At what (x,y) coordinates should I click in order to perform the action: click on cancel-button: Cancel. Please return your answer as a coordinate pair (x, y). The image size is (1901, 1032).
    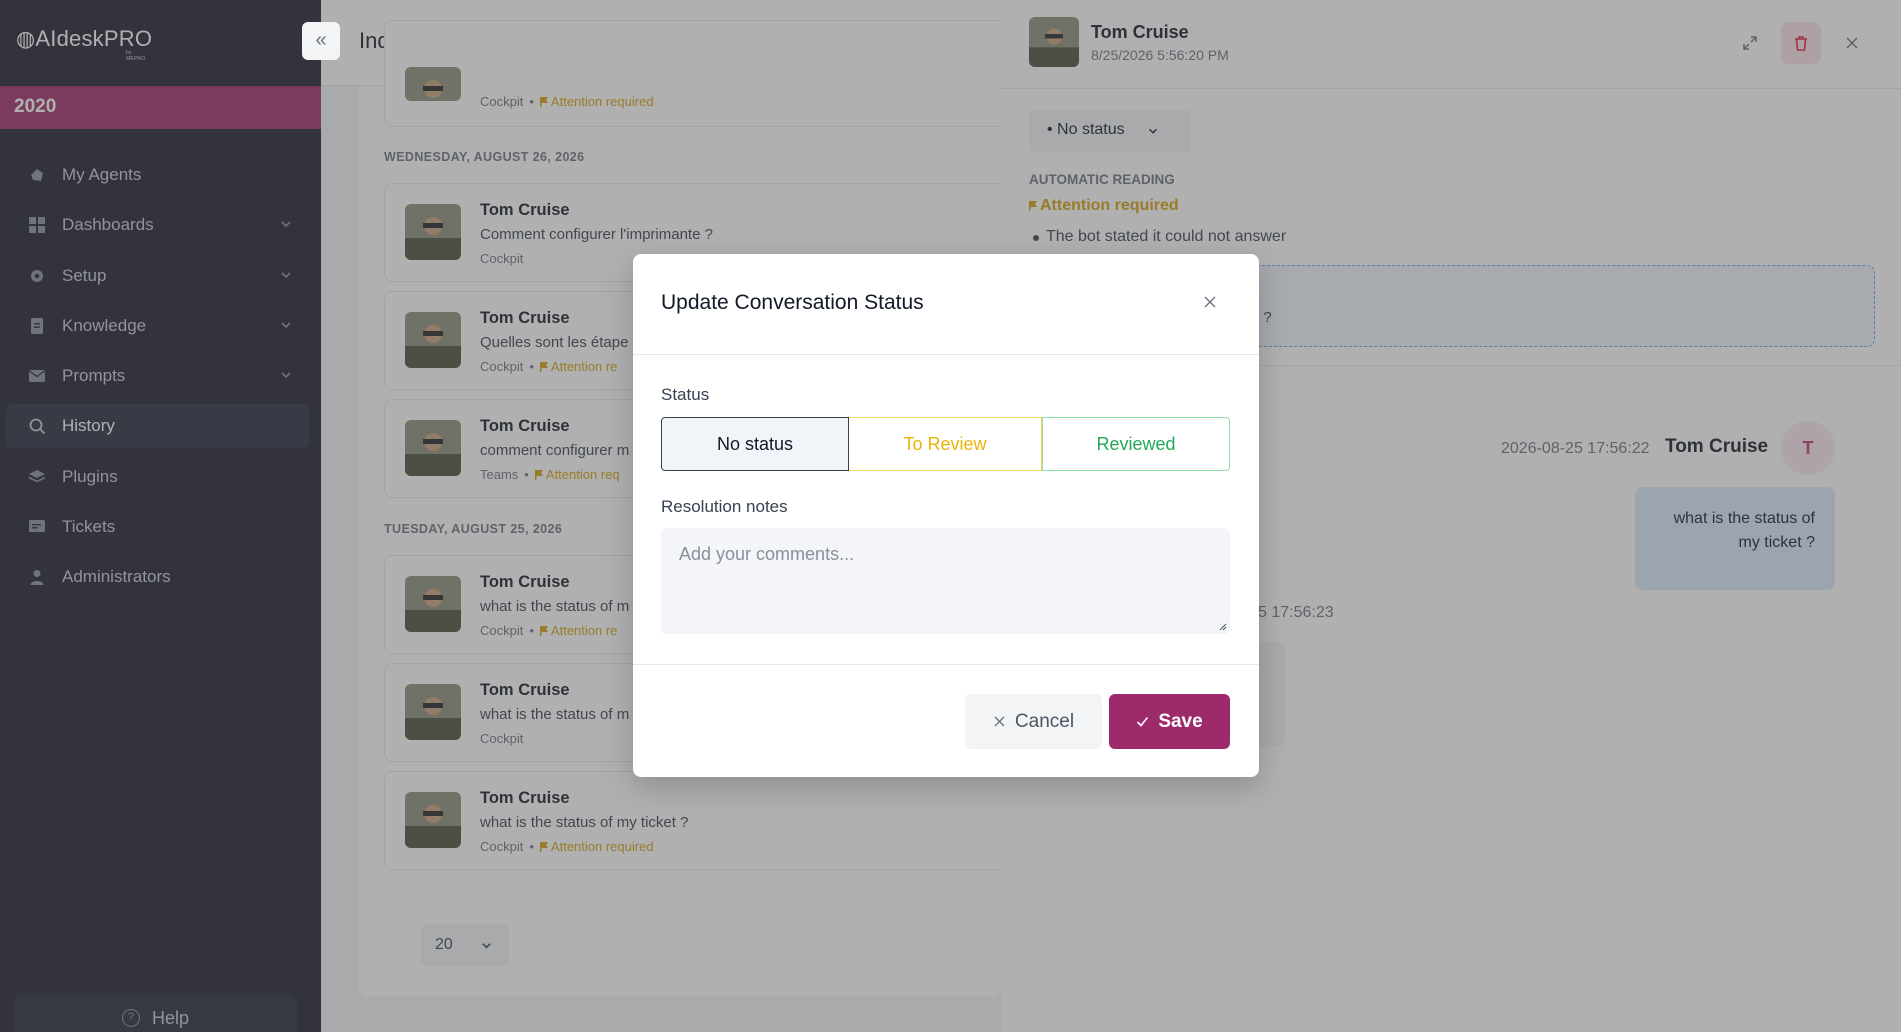
    Looking at the image, I should click on (1033, 721).